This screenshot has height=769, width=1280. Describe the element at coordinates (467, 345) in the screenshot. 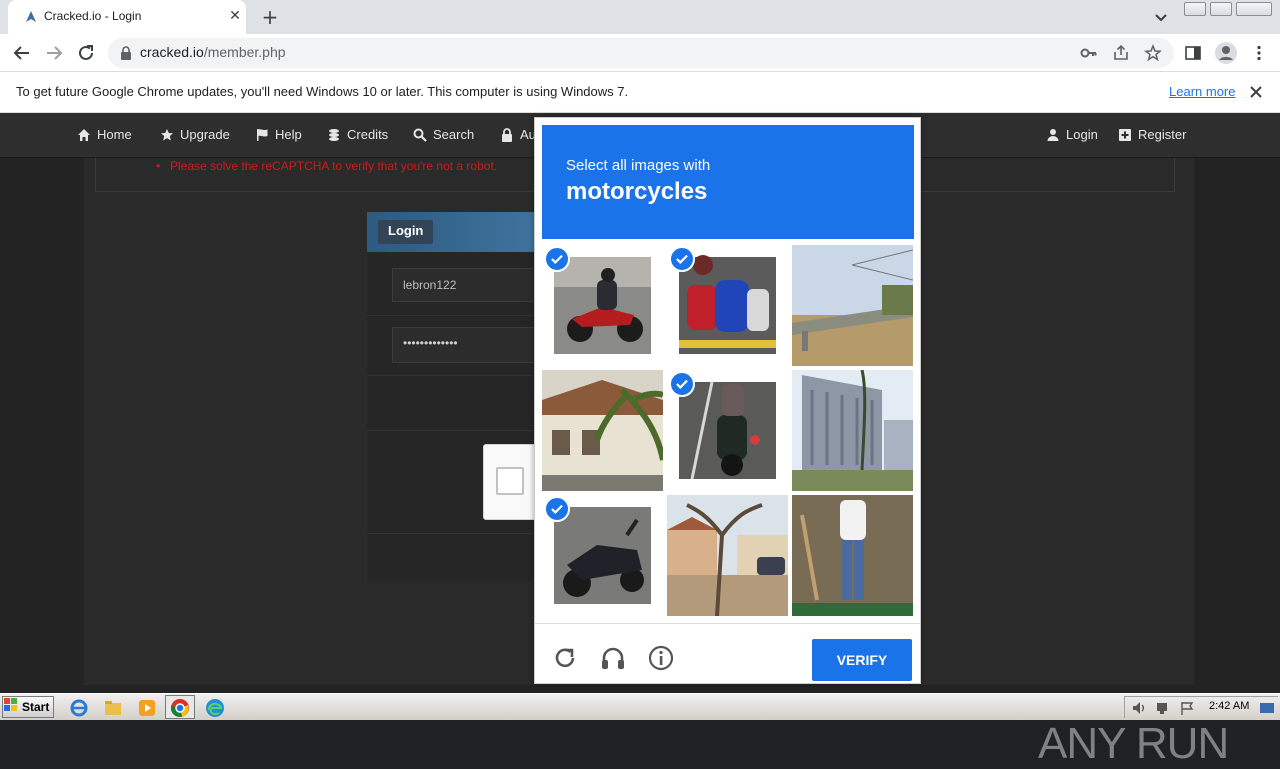

I see `password-field: •••••••••••••` at that location.